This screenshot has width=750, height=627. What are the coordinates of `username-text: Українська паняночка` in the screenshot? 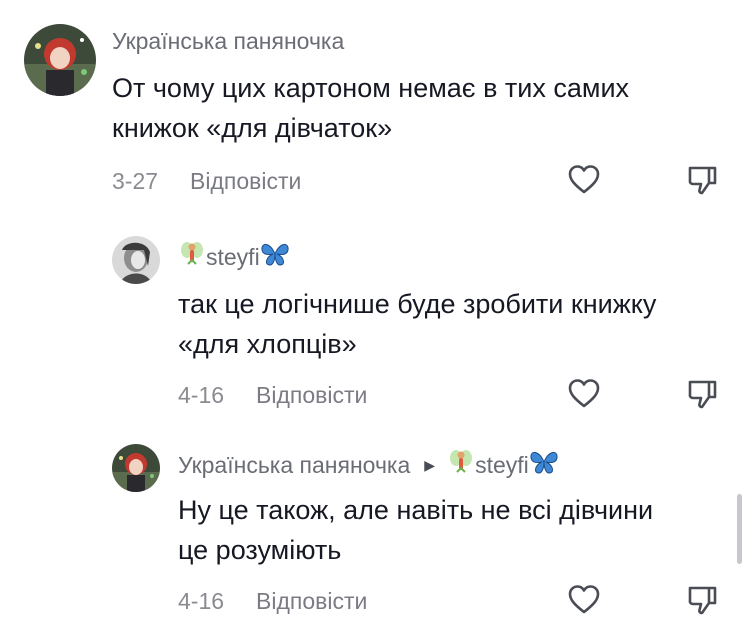 It's located at (294, 465).